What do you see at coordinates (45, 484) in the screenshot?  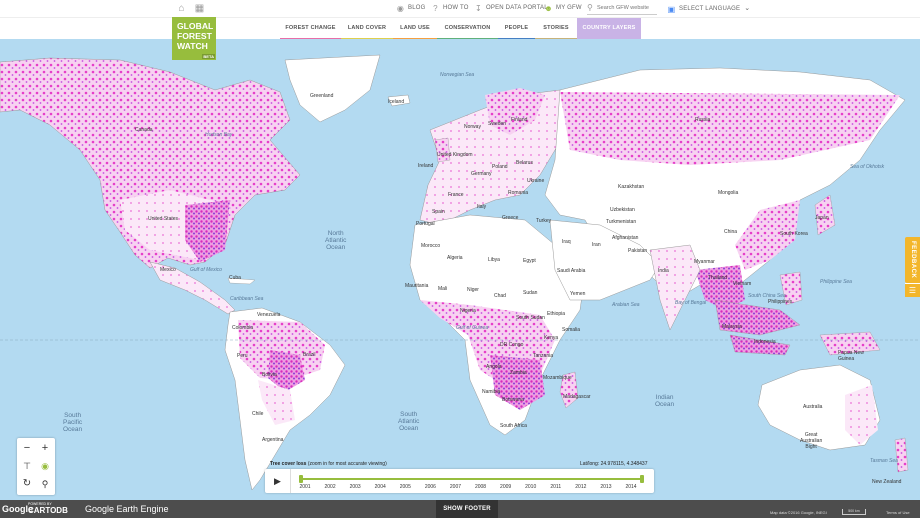 I see `search-map-icon: ⚲` at bounding box center [45, 484].